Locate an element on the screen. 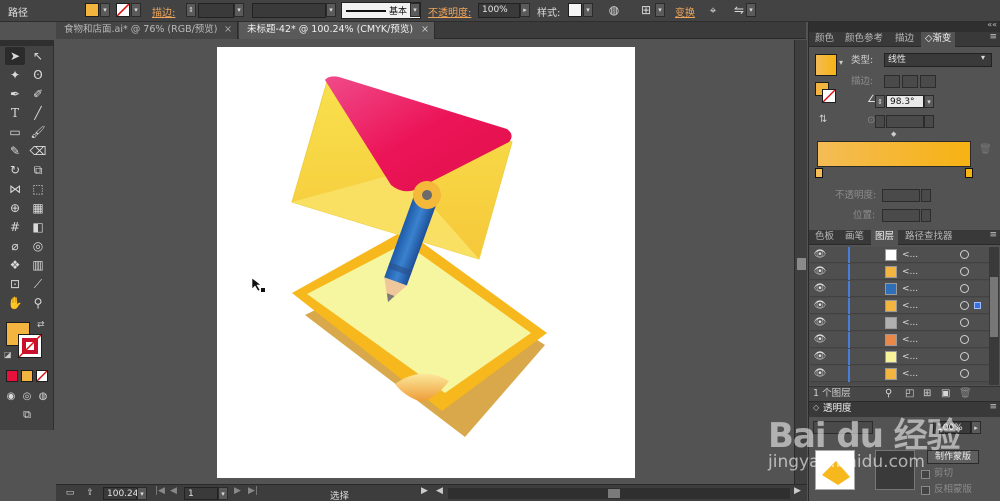 This screenshot has height=501, width=1000. gradient-tool-icon: ◧ is located at coordinates (38, 227).